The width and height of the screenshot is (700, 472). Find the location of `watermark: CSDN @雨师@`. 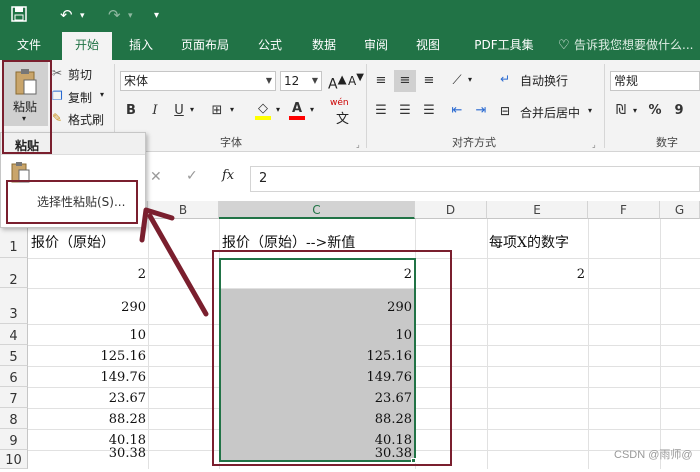

watermark: CSDN @雨师@ is located at coordinates (653, 455).